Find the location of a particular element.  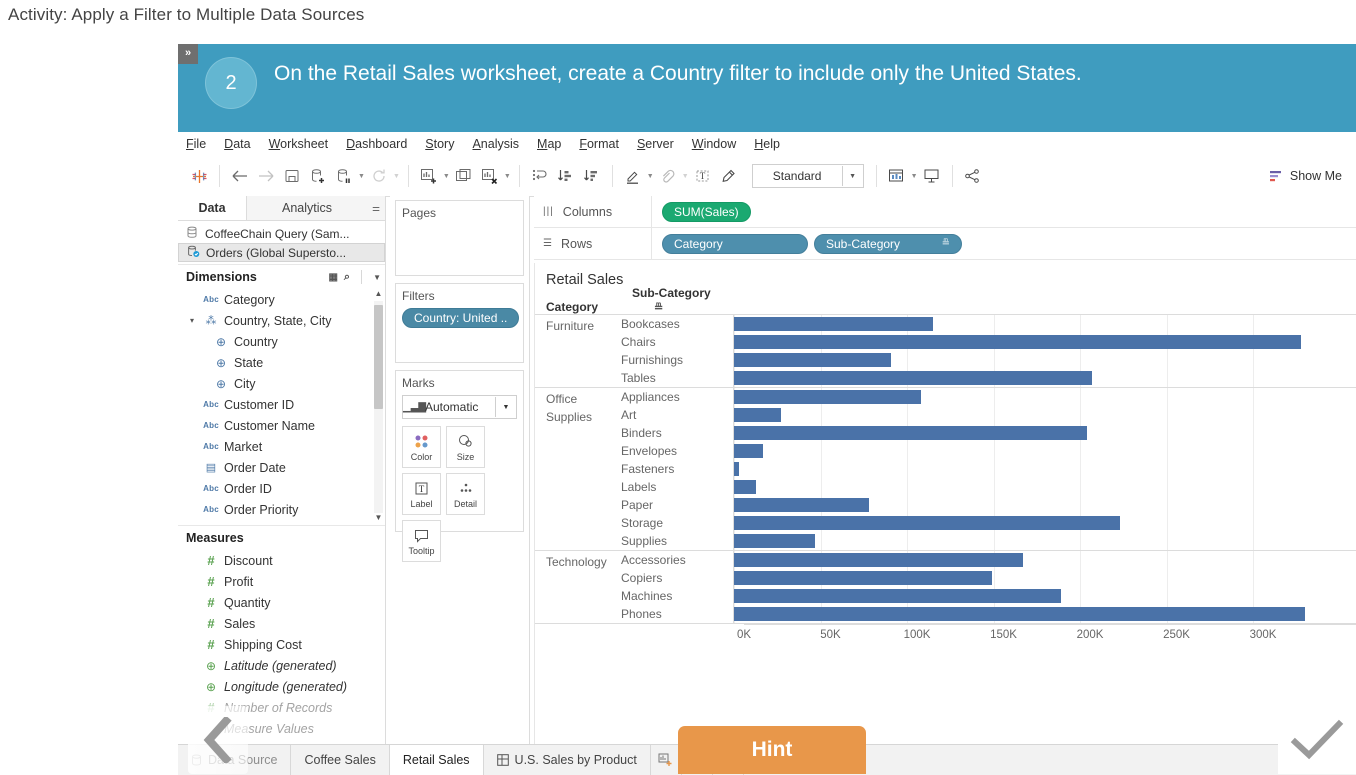

show-mark-labels-icon: T is located at coordinates (703, 176).